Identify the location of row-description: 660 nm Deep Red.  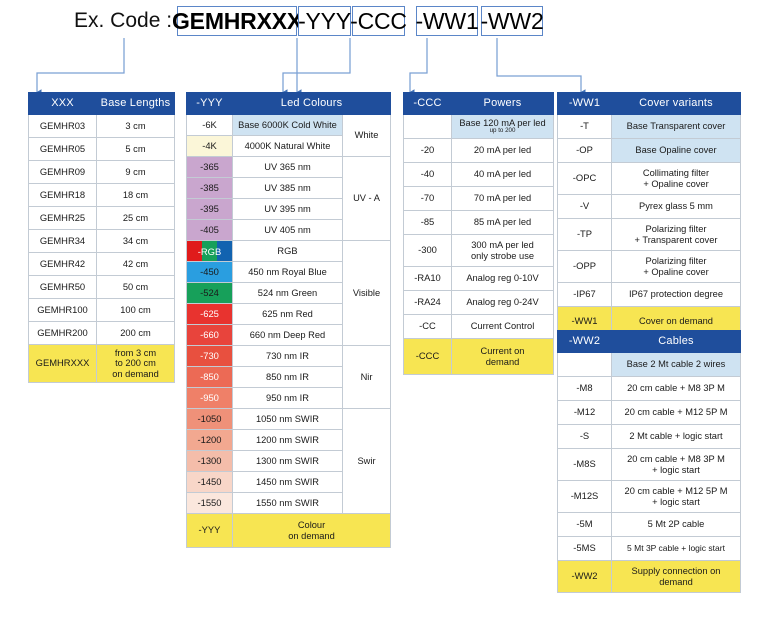
(287, 335).